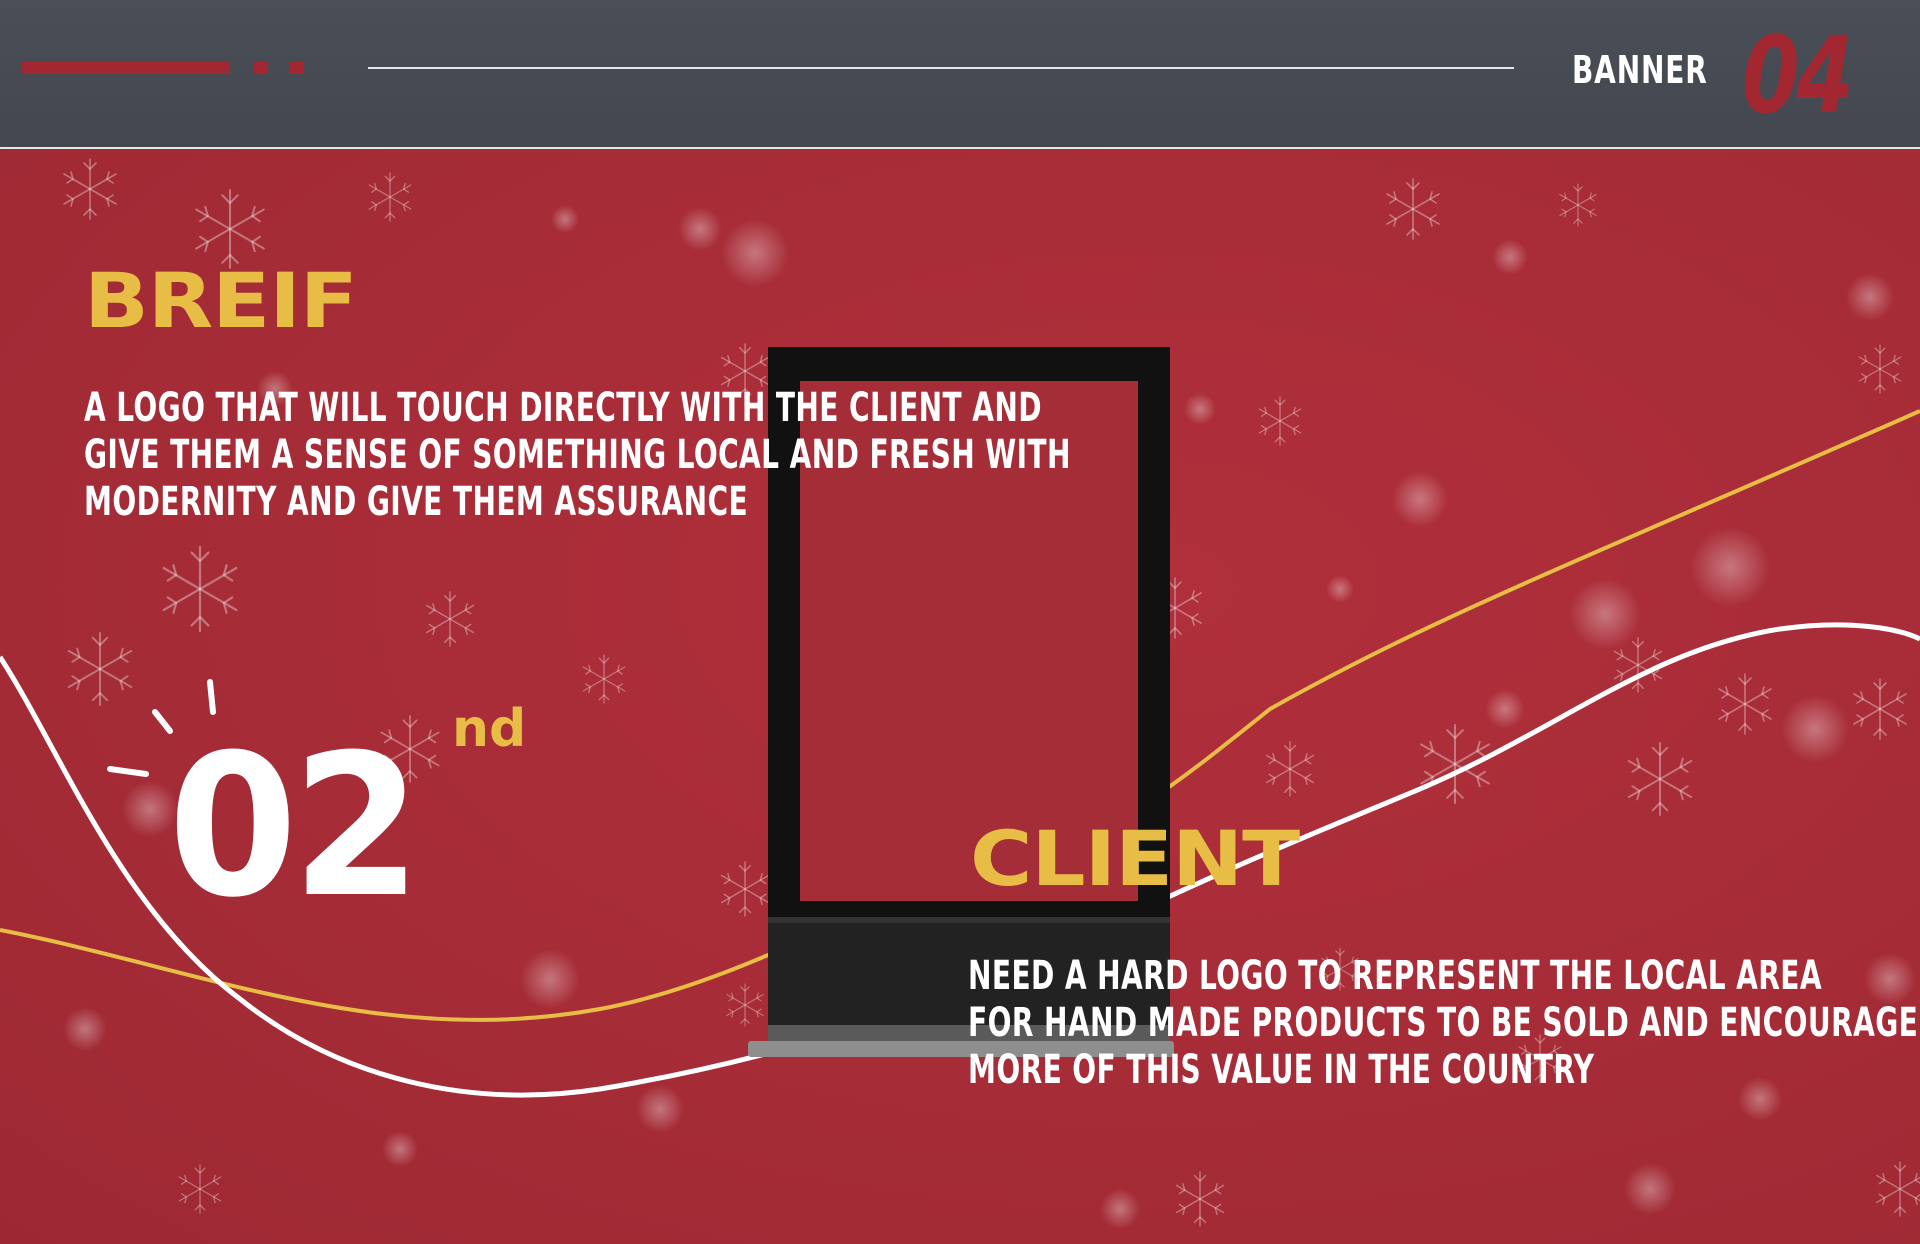  Describe the element at coordinates (126, 68) in the screenshot. I see `header-accent-bar` at that location.